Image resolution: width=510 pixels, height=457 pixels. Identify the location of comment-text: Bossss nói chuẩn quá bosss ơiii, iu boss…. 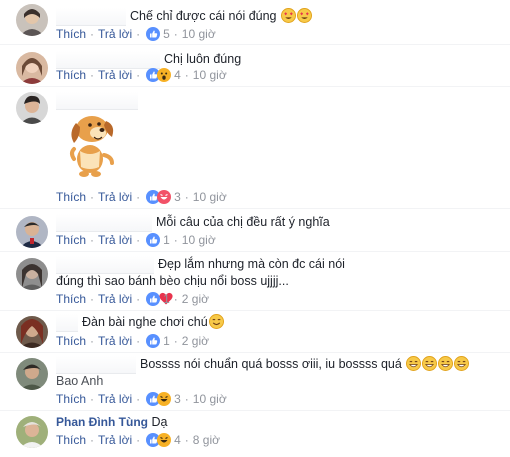
(305, 366).